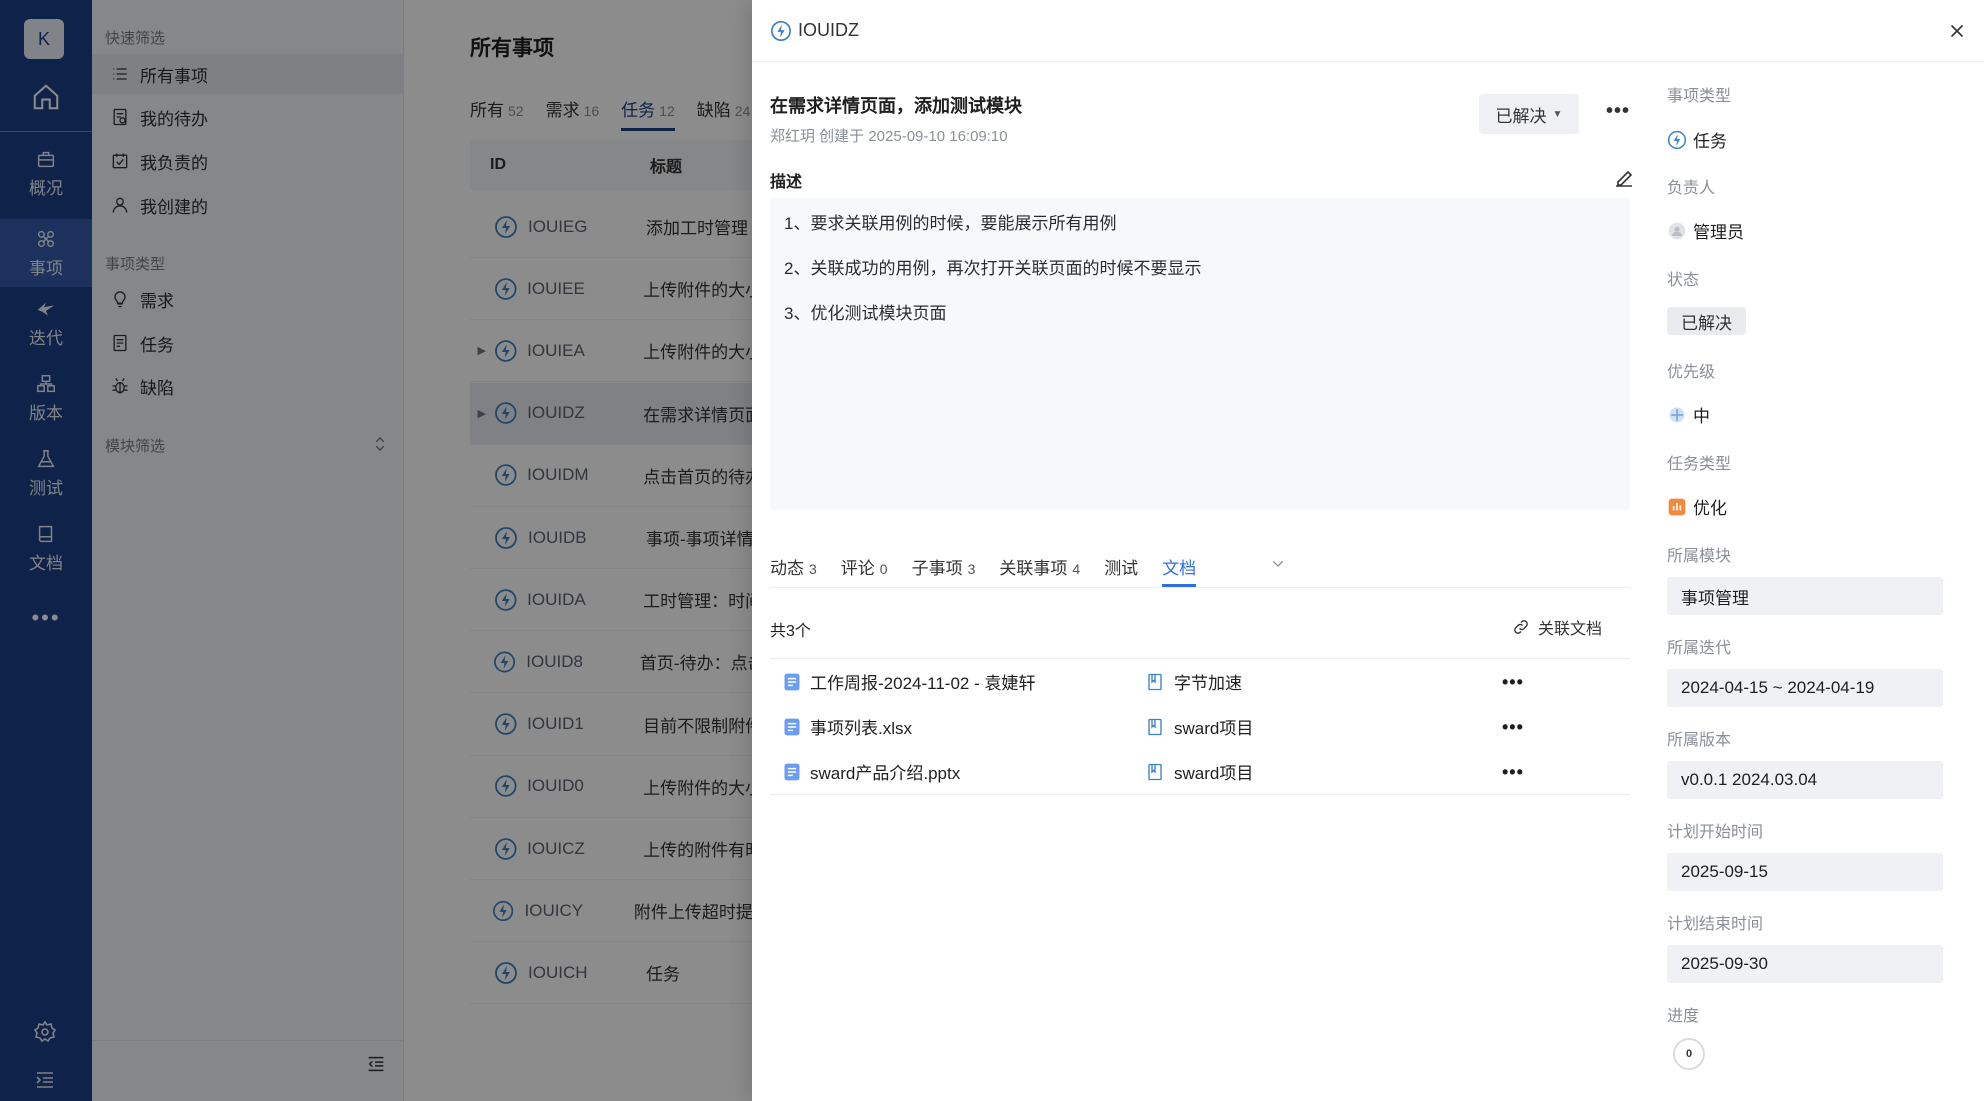 The image size is (1984, 1101). Describe the element at coordinates (1683, 280) in the screenshot. I see `field-label: 状态` at that location.